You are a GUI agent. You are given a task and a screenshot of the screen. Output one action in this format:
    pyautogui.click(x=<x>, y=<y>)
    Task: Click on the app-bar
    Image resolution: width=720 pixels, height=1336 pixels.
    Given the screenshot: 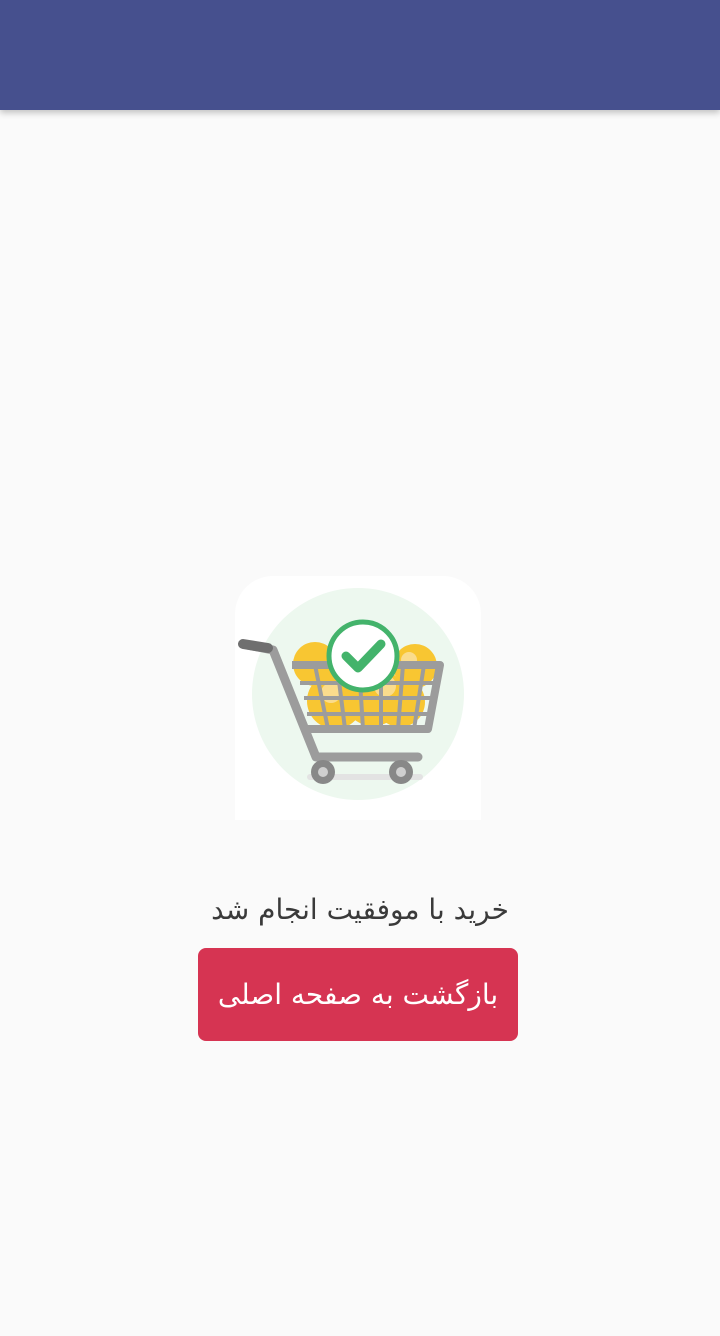 What is the action you would take?
    pyautogui.click(x=360, y=55)
    